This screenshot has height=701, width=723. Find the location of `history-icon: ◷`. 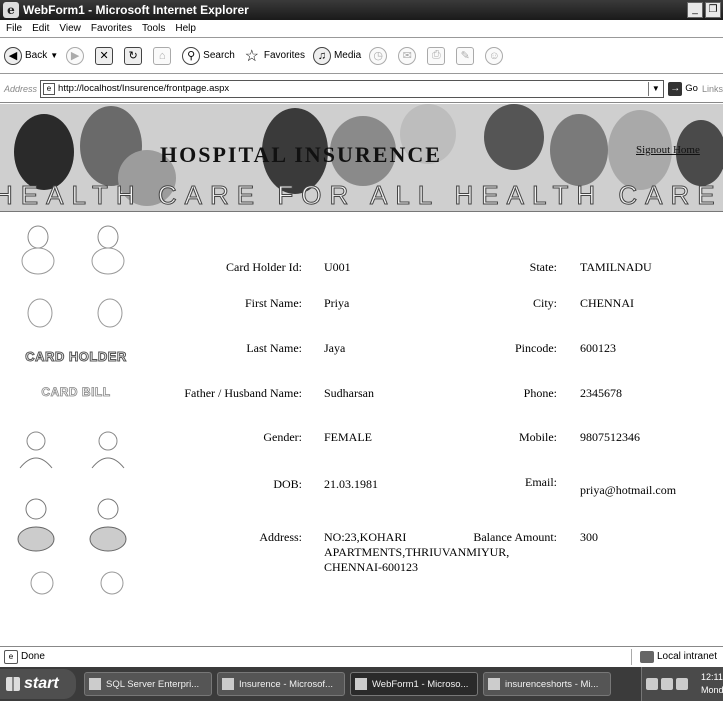

history-icon: ◷ is located at coordinates (378, 55).